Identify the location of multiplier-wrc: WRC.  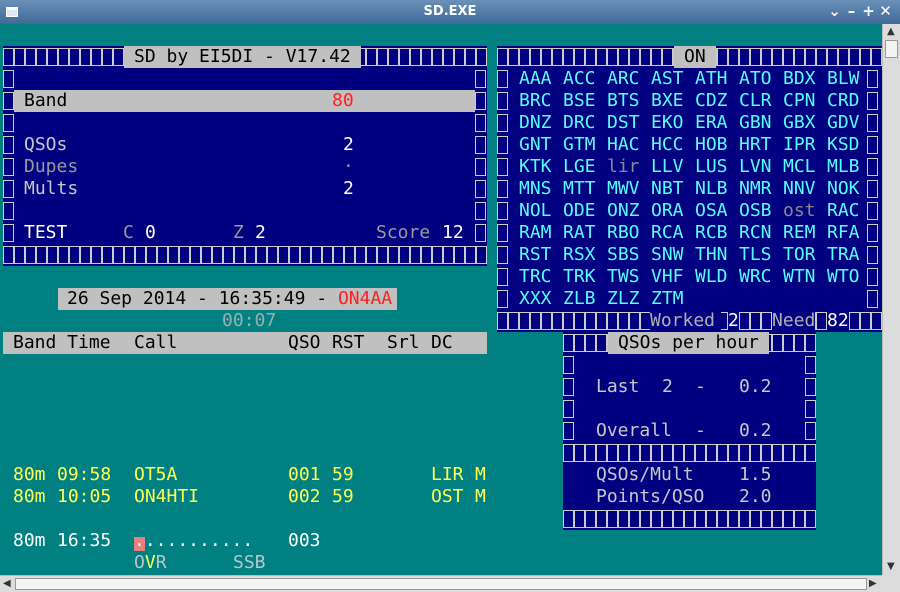
(755, 276).